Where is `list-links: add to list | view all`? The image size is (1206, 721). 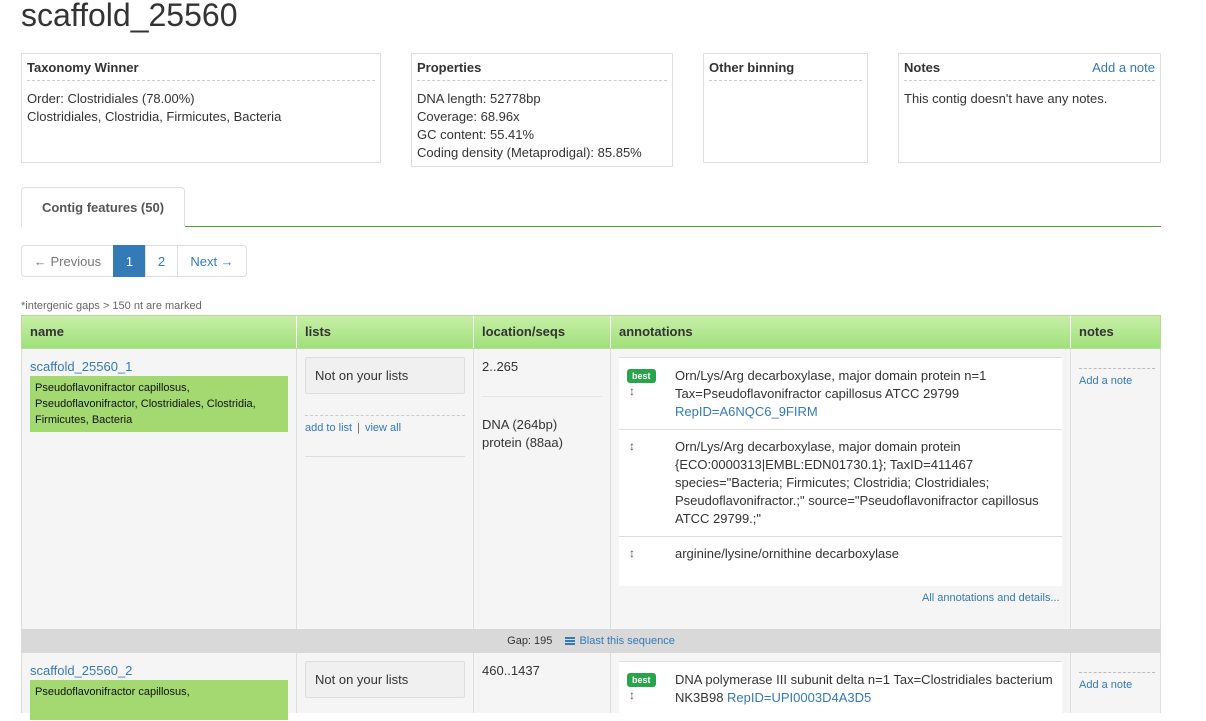
list-links: add to list | view all is located at coordinates (385, 424).